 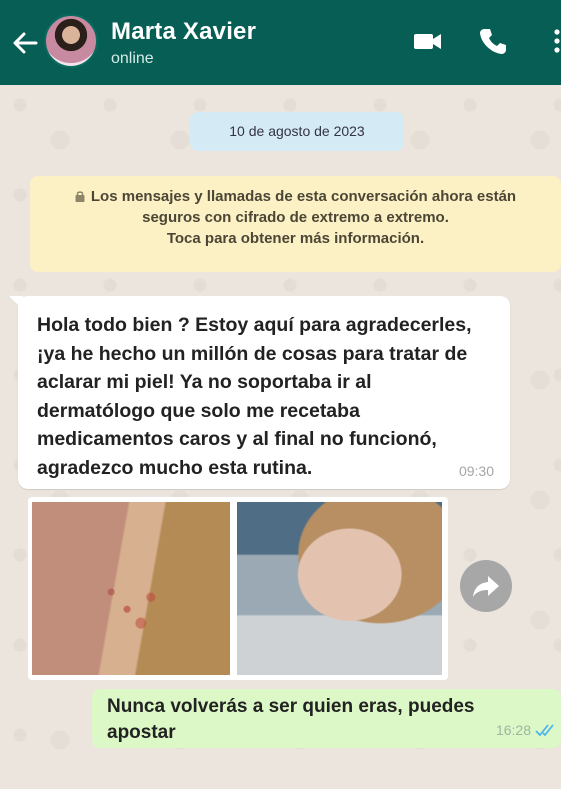 I want to click on contact-name: Marta Xavier, so click(x=183, y=32).